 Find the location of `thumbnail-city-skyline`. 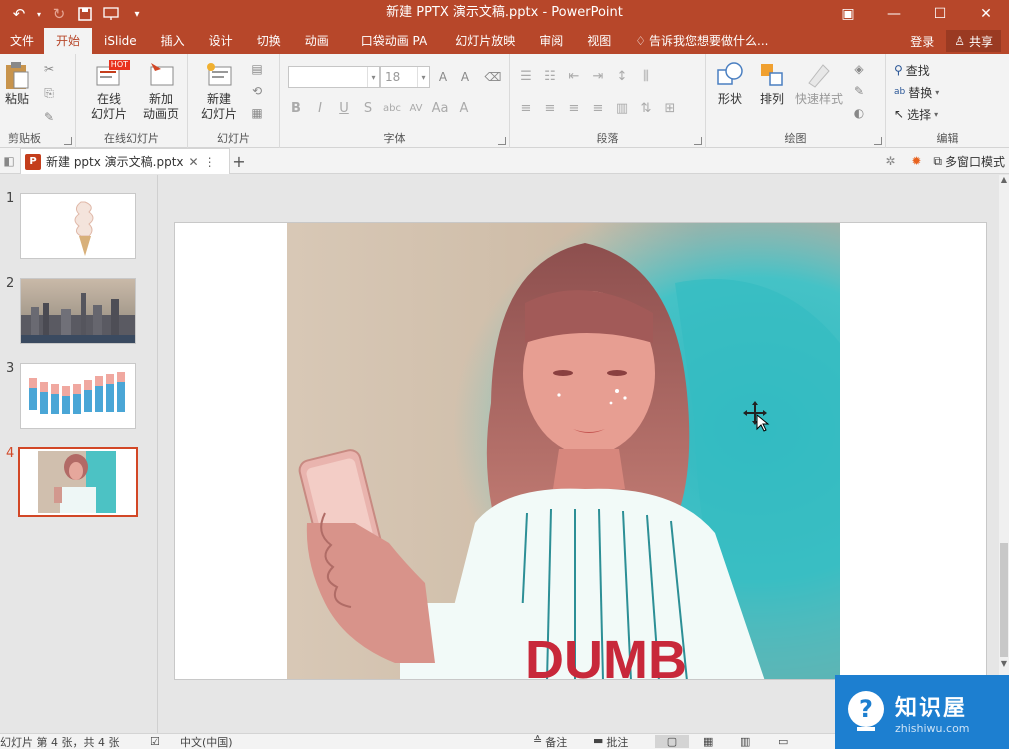

thumbnail-city-skyline is located at coordinates (78, 311).